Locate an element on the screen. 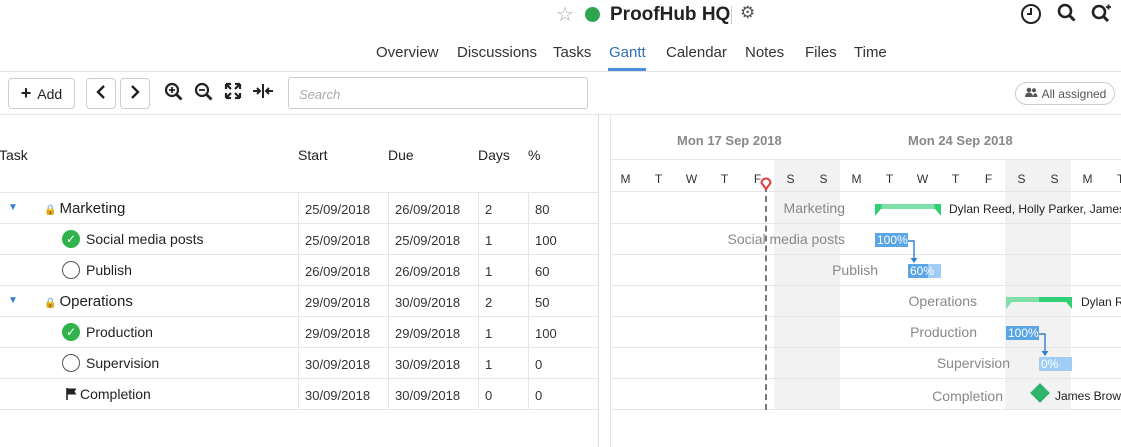 This screenshot has height=447, width=1121. day-label: F is located at coordinates (988, 179).